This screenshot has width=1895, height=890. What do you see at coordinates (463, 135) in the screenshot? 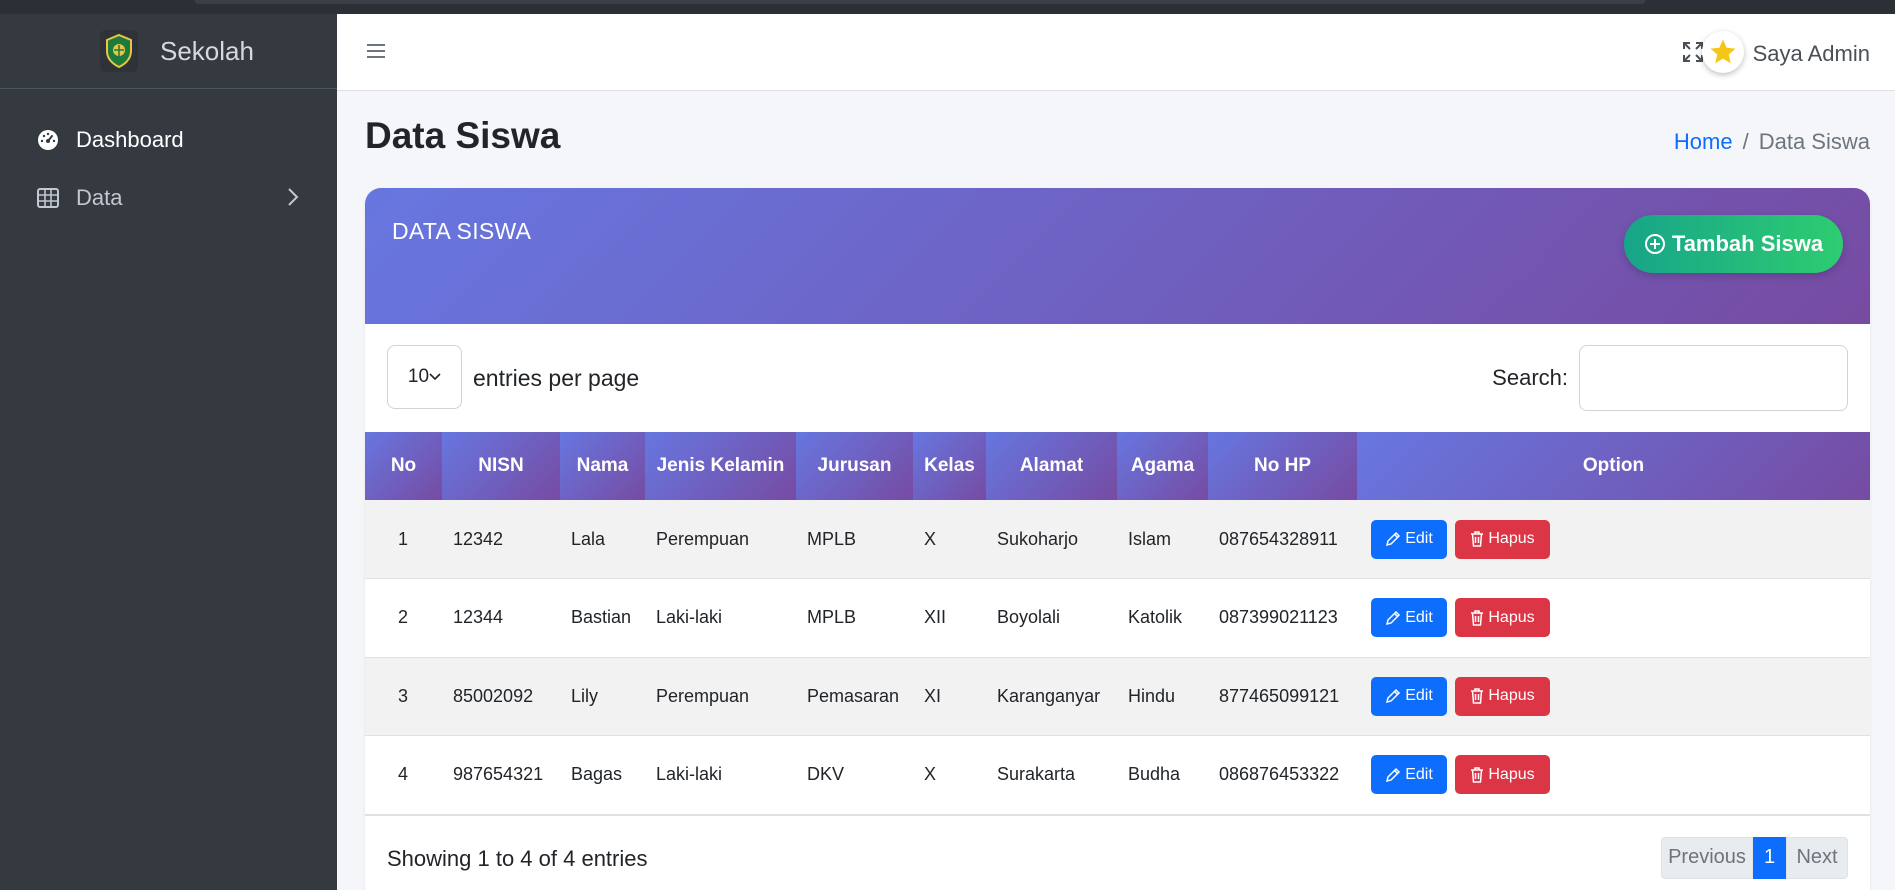
I see `page-title: Data Siswa` at bounding box center [463, 135].